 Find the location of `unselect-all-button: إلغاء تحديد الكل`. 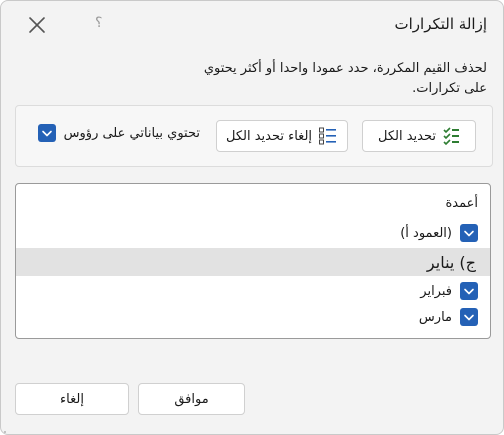

unselect-all-button: إلغاء تحديد الكل is located at coordinates (282, 136).